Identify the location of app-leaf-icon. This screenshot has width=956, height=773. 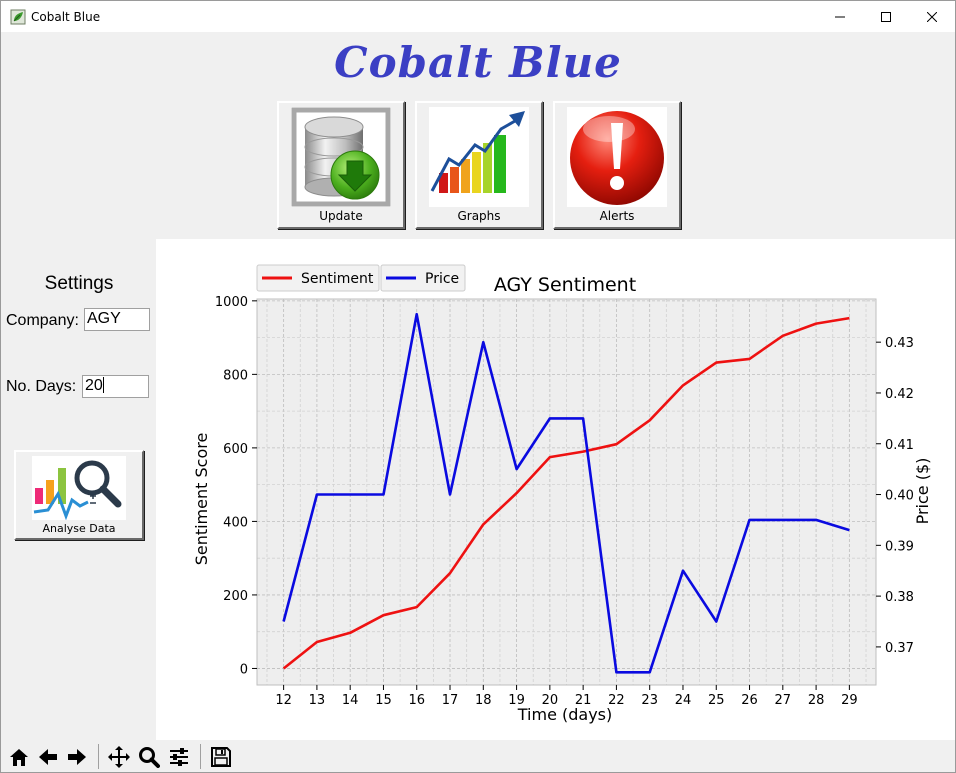
(18, 17).